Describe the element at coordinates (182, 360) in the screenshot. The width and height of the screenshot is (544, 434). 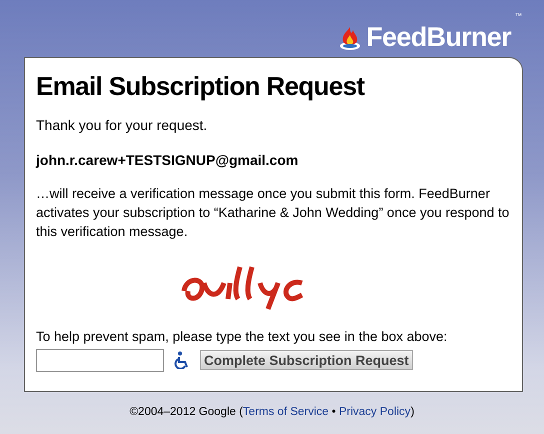
I see `accessibility-icon` at that location.